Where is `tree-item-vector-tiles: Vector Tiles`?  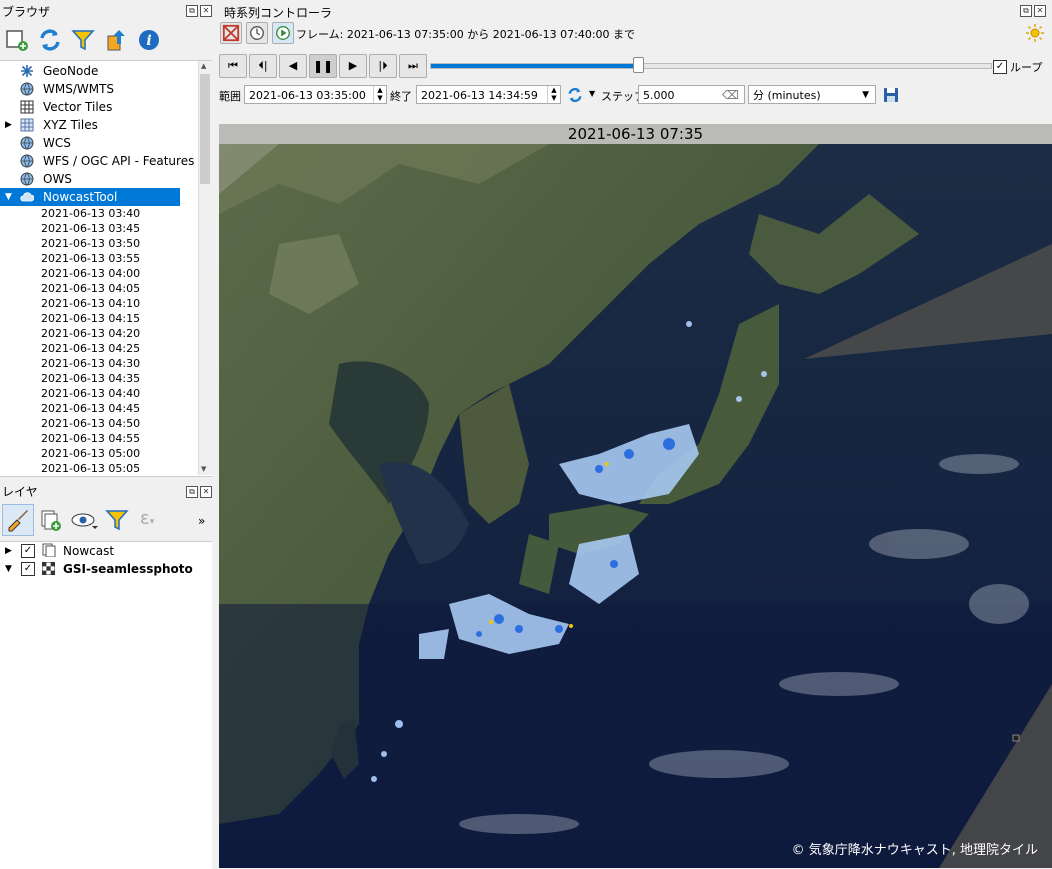
tree-item-vector-tiles: Vector Tiles is located at coordinates (99, 107).